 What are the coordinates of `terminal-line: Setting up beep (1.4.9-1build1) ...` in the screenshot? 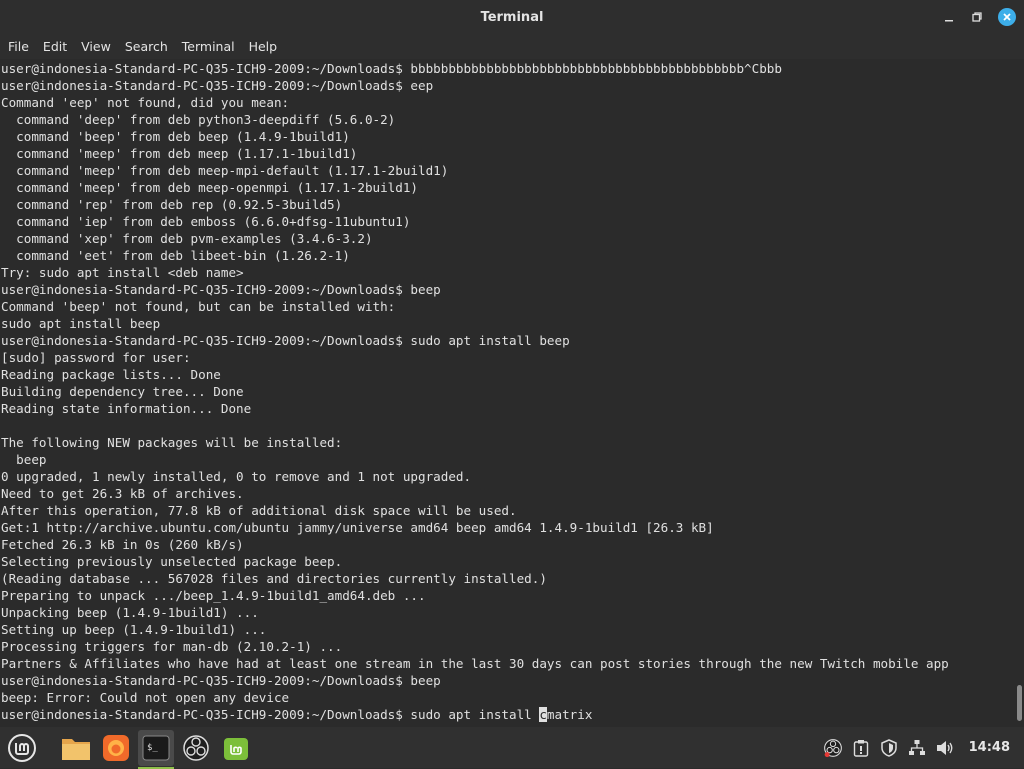 It's located at (134, 629).